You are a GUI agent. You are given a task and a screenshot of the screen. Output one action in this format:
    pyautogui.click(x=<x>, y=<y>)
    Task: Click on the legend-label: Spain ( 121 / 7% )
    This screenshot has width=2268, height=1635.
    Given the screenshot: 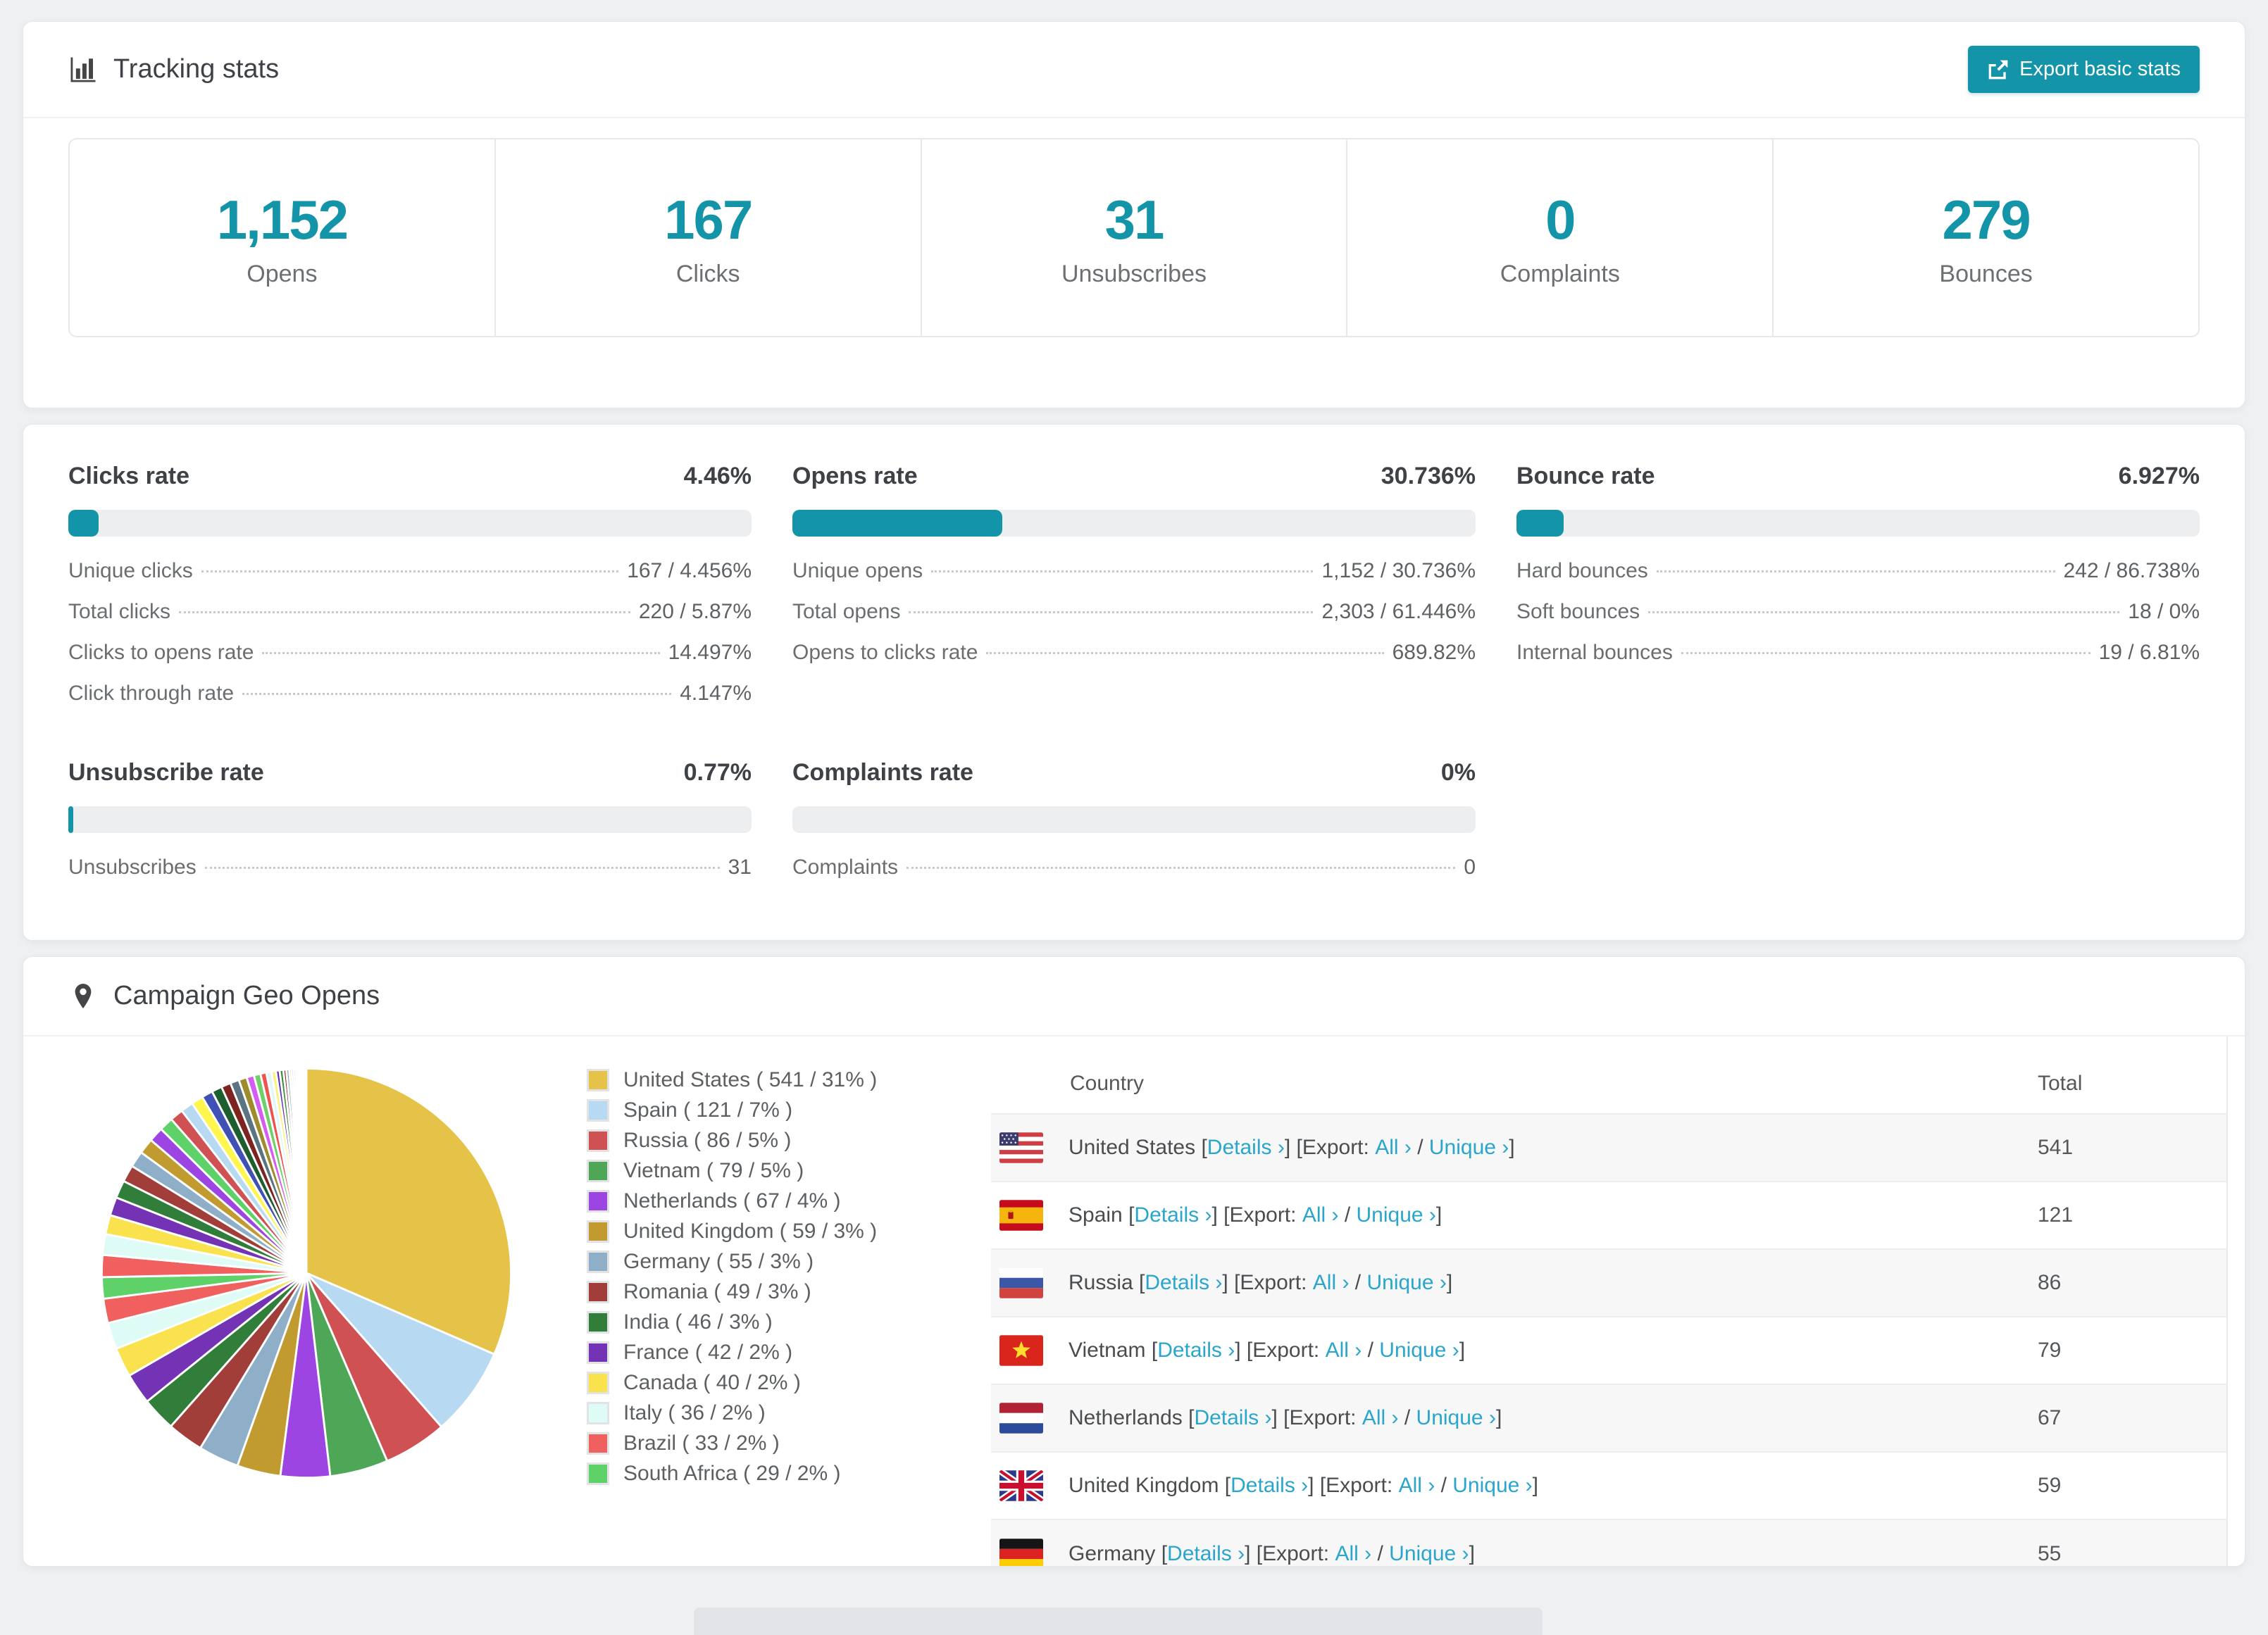 What is the action you would take?
    pyautogui.click(x=708, y=1110)
    